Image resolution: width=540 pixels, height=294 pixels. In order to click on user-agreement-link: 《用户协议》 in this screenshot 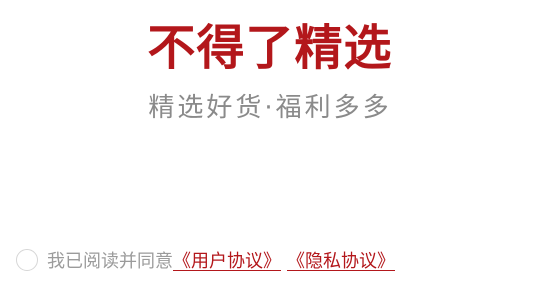, I will do `click(227, 260)`.